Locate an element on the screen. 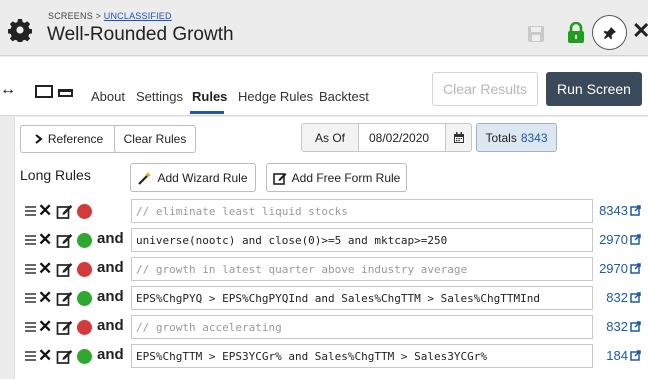 This screenshot has width=648, height=379. add-wizard-rule-button: Add Wizard Rule is located at coordinates (193, 177).